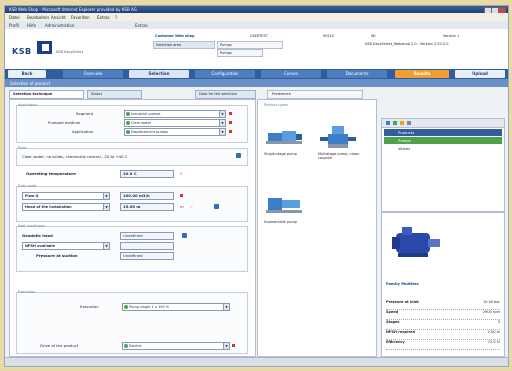  Describe the element at coordinates (149, 307) in the screenshot. I see `execution-value: Pump single 1 x 100 %` at that location.